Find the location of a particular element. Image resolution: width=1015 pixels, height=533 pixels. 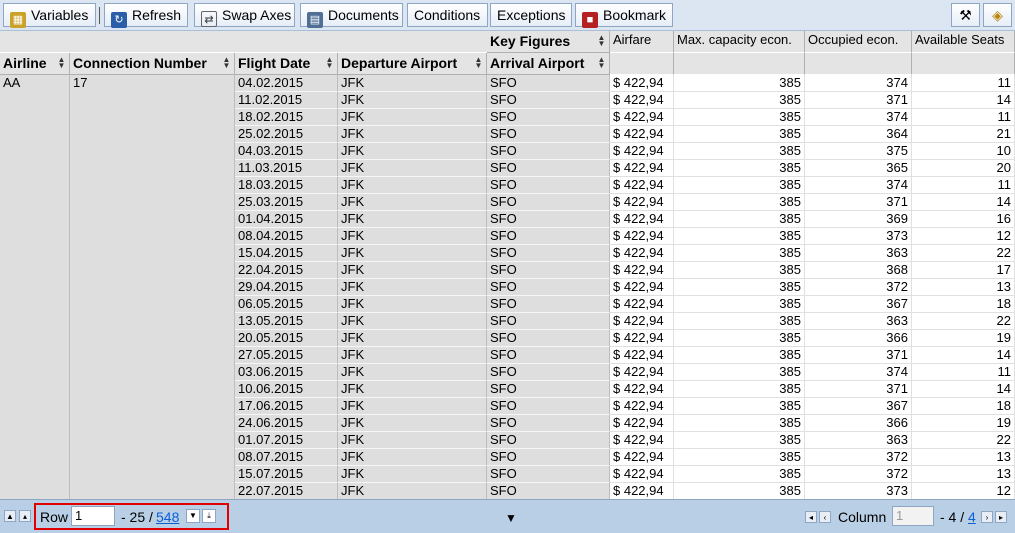

available-seats-cell: 19 is located at coordinates (963, 423).